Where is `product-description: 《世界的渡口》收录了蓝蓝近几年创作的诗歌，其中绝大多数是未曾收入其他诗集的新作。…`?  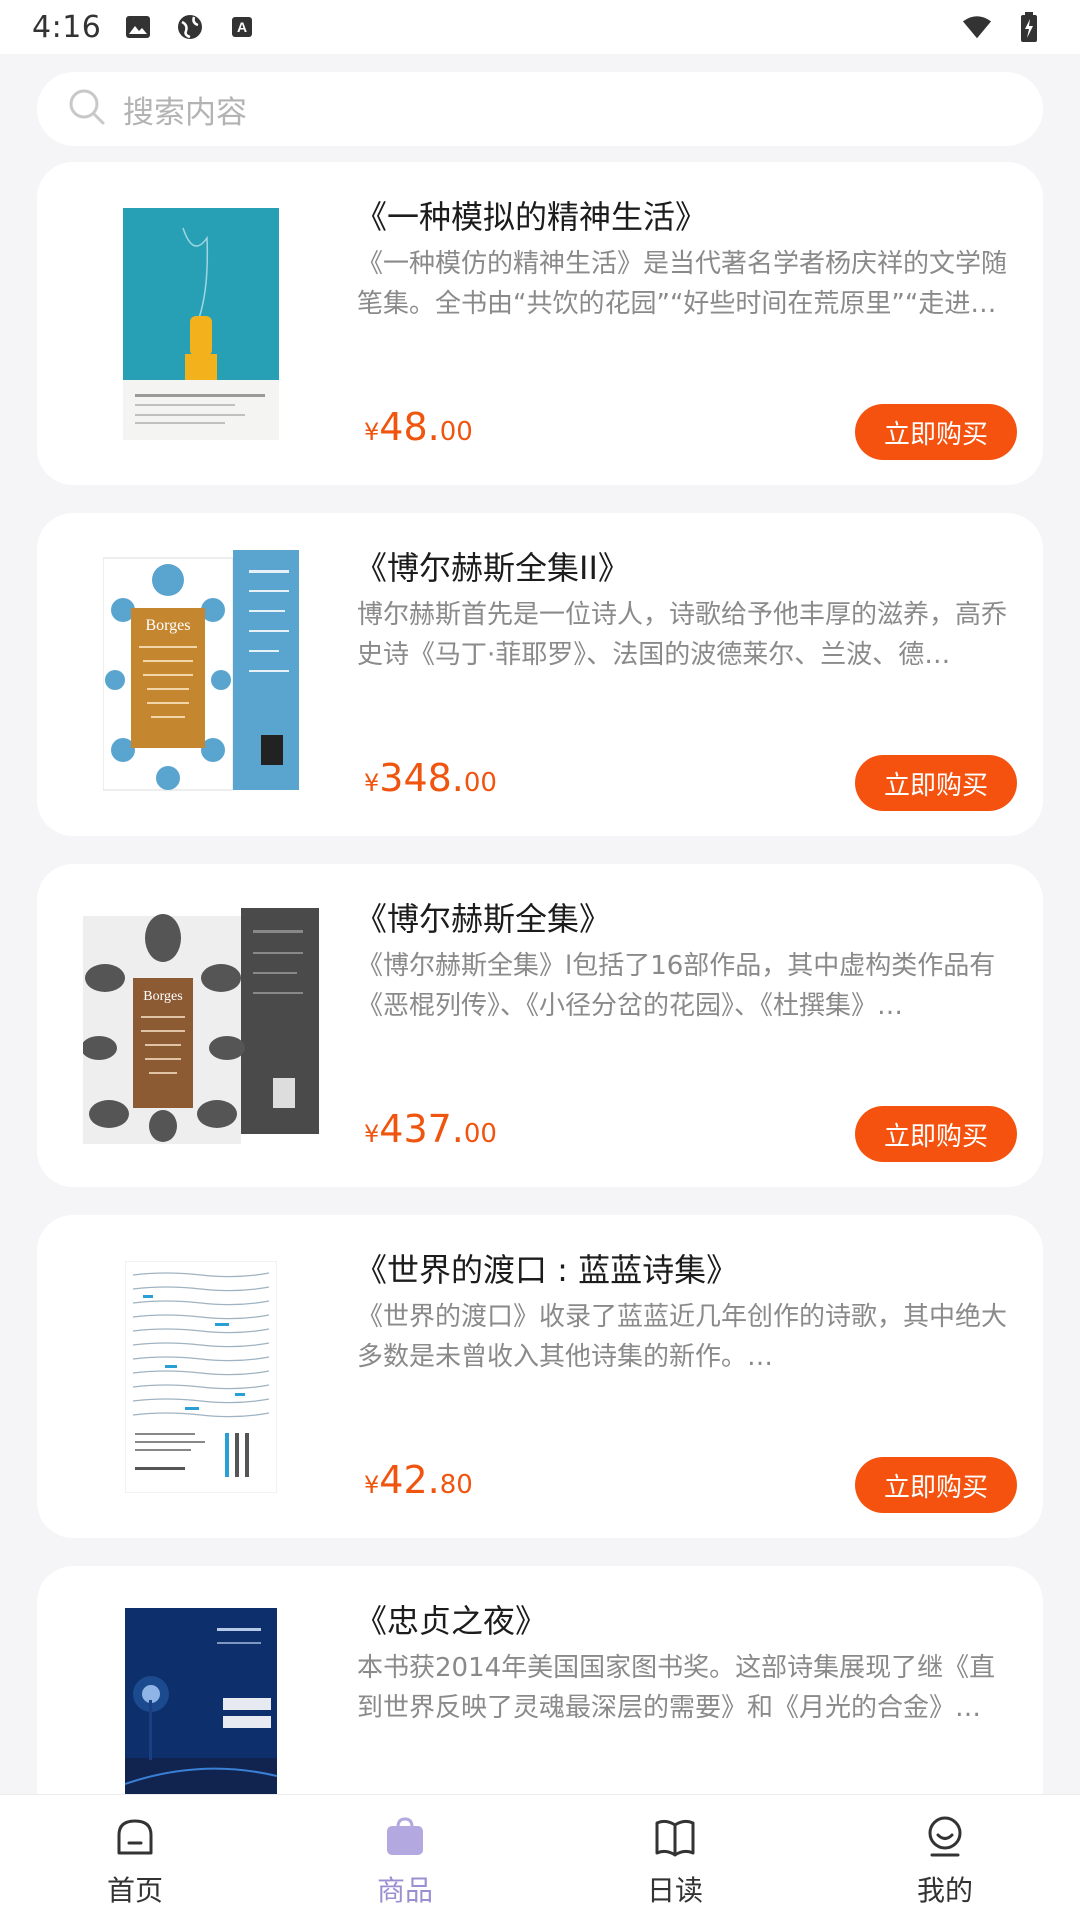 product-description: 《世界的渡口》收录了蓝蓝近几年创作的诗歌，其中绝大多数是未曾收入其他诗集的新作。… is located at coordinates (682, 1337).